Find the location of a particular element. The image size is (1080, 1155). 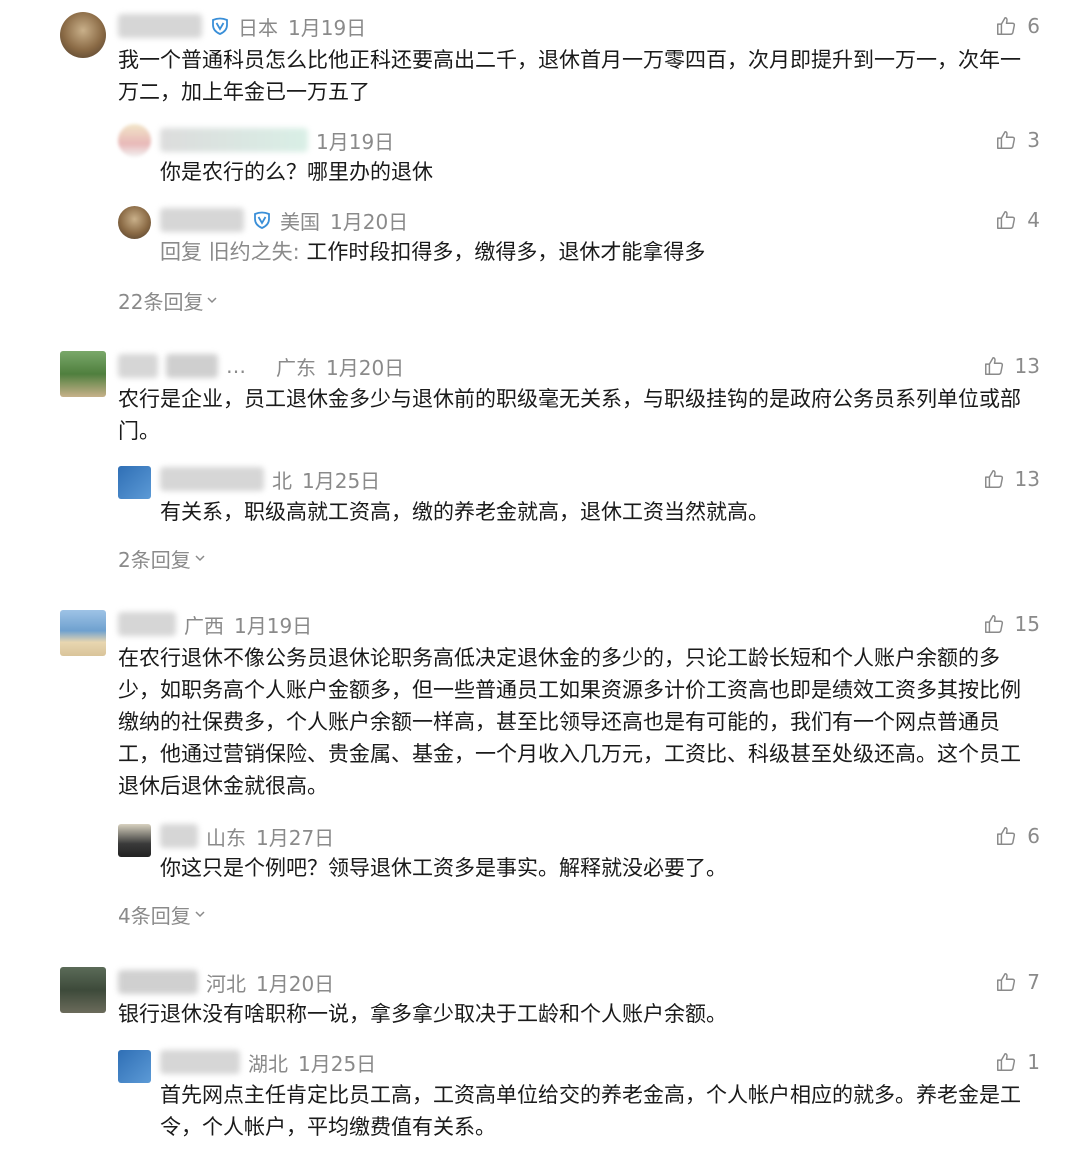

reply-text: 你是农行的么？哪里办的退休 is located at coordinates (296, 172).